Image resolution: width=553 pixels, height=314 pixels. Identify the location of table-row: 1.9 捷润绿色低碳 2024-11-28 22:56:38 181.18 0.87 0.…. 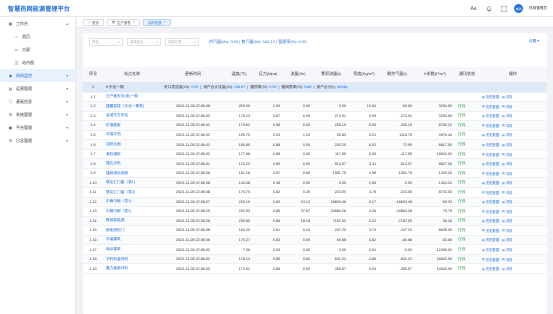
(315, 173).